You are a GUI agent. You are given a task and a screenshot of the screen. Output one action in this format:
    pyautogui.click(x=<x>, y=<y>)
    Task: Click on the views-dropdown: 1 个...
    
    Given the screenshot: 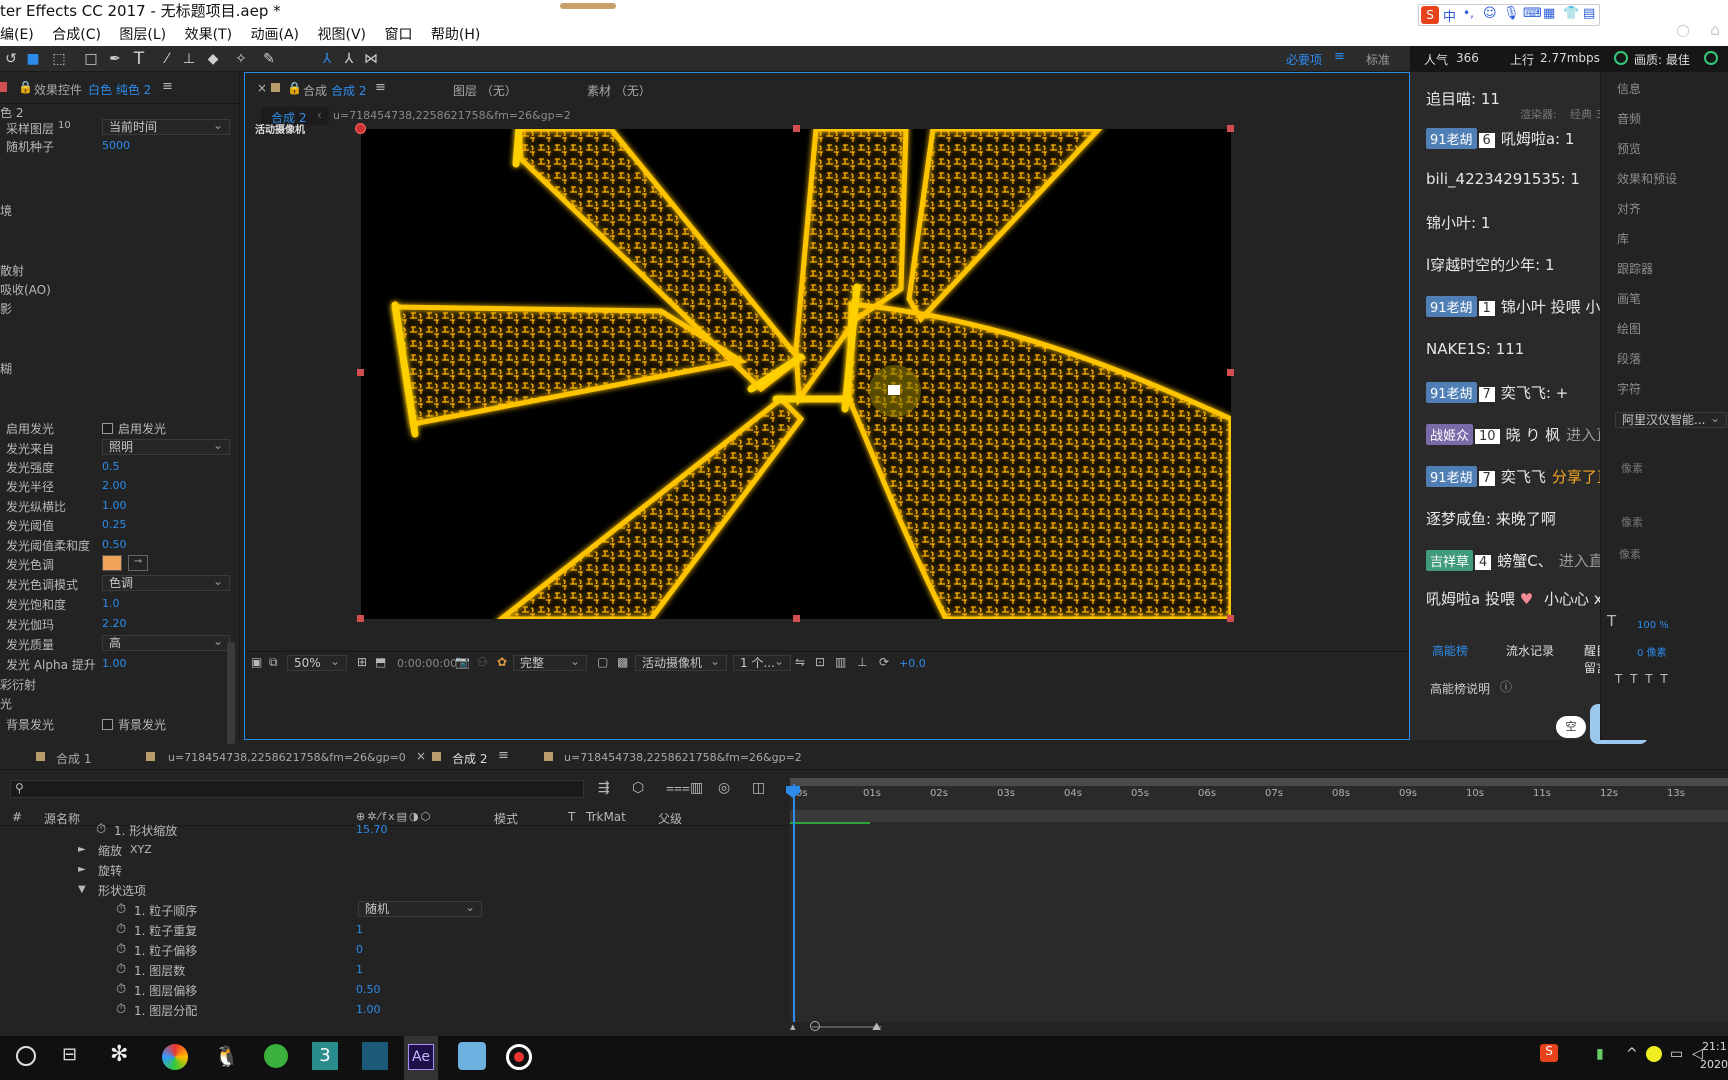 What is the action you would take?
    pyautogui.click(x=762, y=662)
    